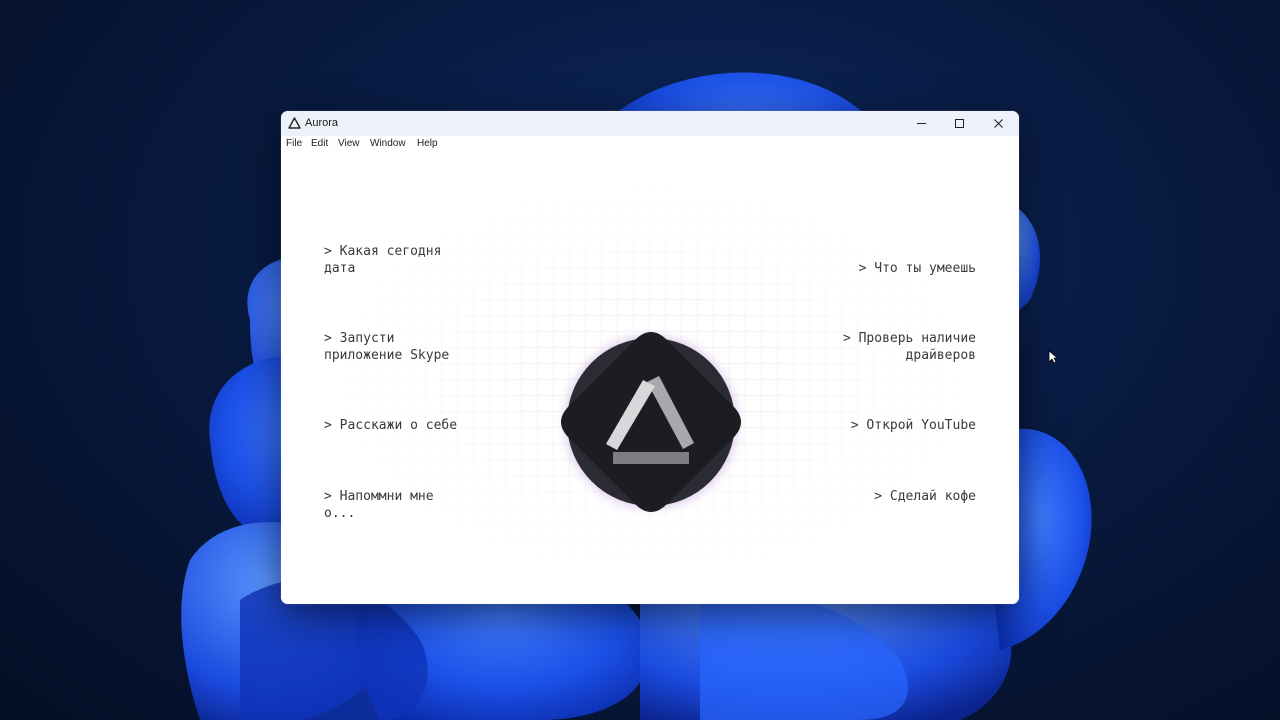  I want to click on suggestion-todays-date: > Какая сегодня дата, so click(382, 260).